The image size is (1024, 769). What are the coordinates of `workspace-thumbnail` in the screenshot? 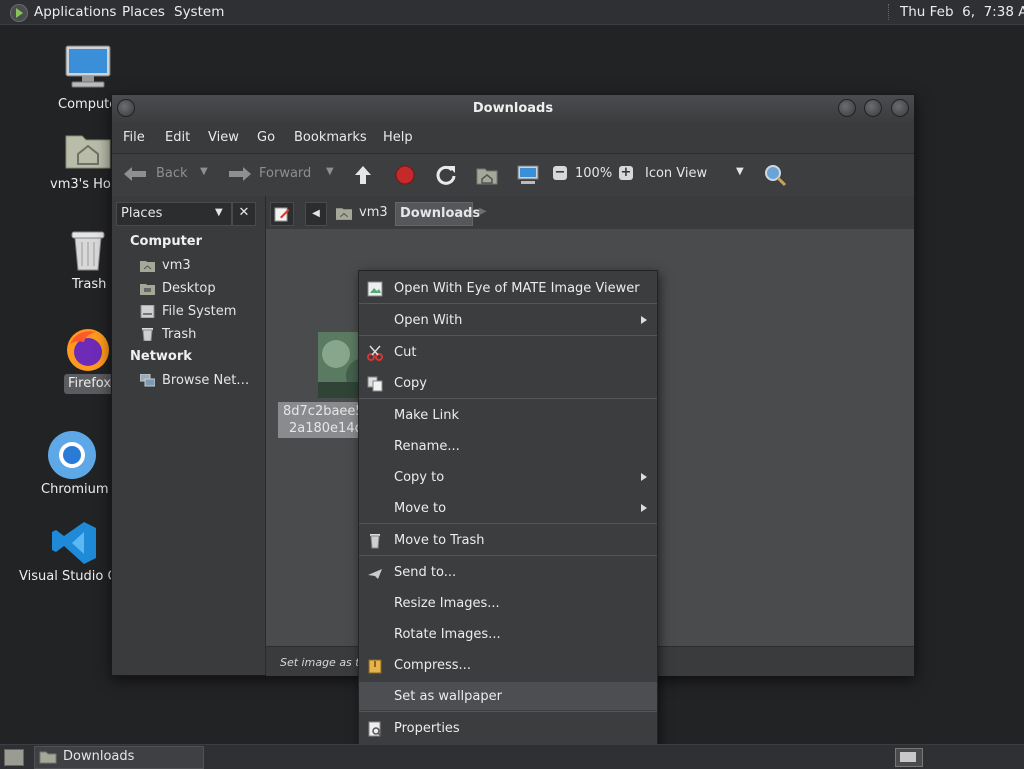 It's located at (908, 757).